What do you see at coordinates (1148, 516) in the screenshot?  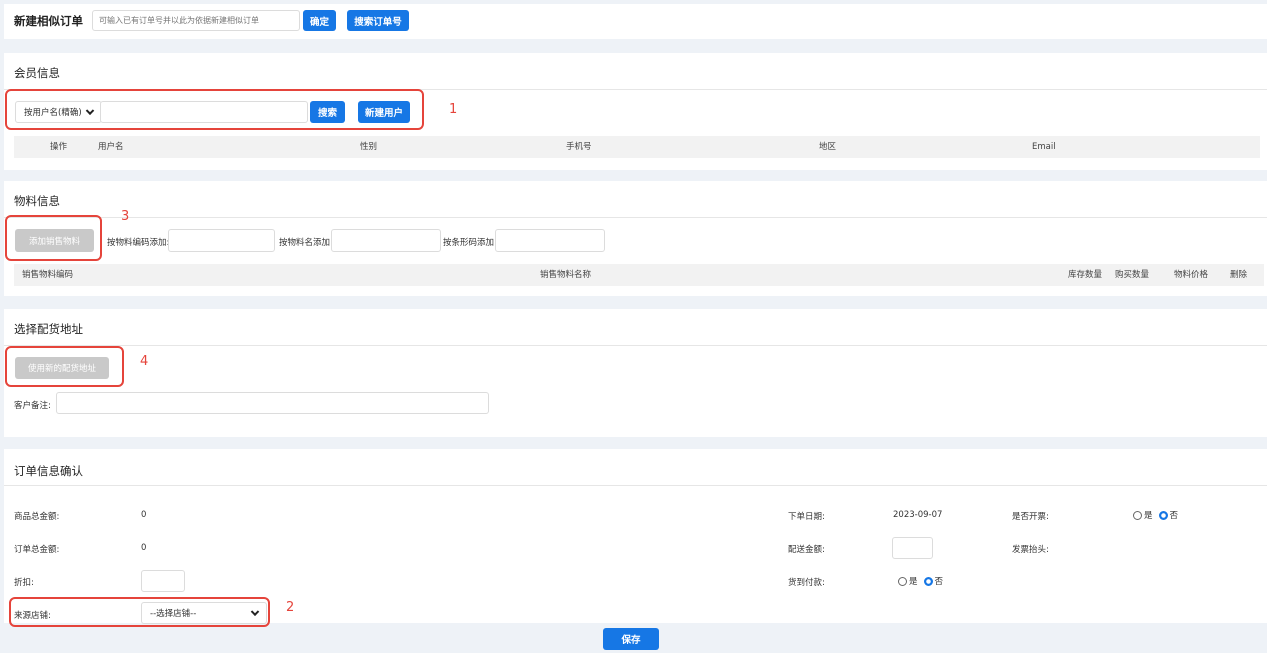 I see `invoice-yes-label: 是` at bounding box center [1148, 516].